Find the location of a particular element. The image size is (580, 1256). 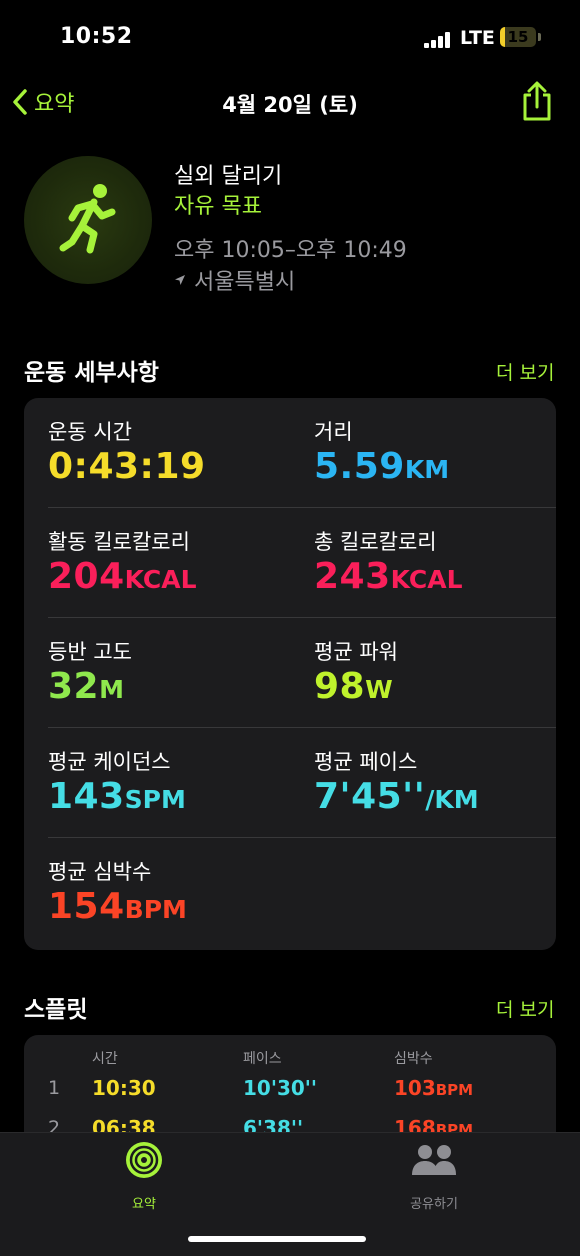

metric-unit: M is located at coordinates (111, 689).